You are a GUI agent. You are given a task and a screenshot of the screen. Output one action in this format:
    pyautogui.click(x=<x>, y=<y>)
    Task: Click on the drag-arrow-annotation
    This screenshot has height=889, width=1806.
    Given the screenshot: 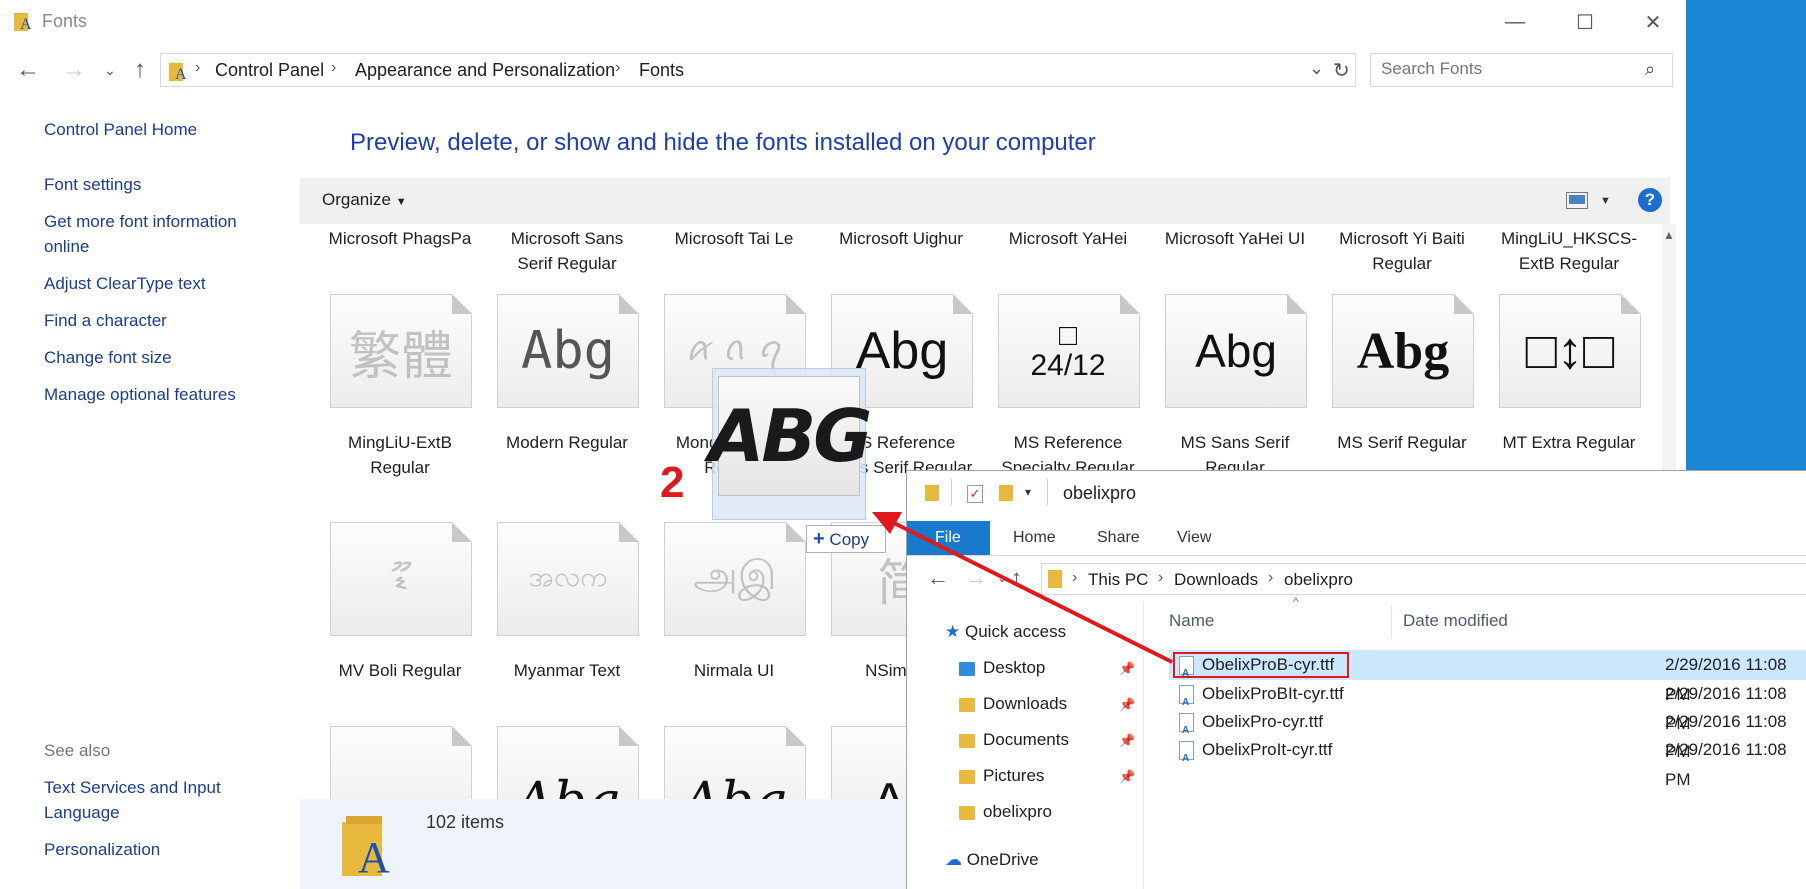 What is the action you would take?
    pyautogui.click(x=1022, y=588)
    